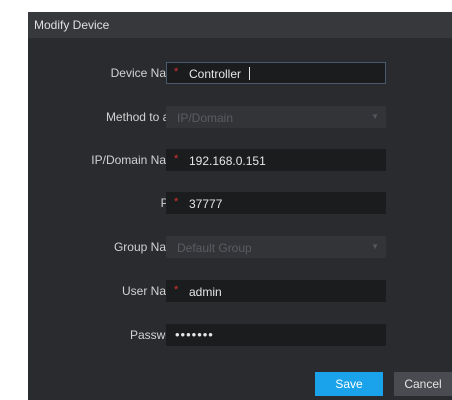 This screenshot has height=400, width=452. What do you see at coordinates (276, 203) in the screenshot?
I see `port-input: * 37777` at bounding box center [276, 203].